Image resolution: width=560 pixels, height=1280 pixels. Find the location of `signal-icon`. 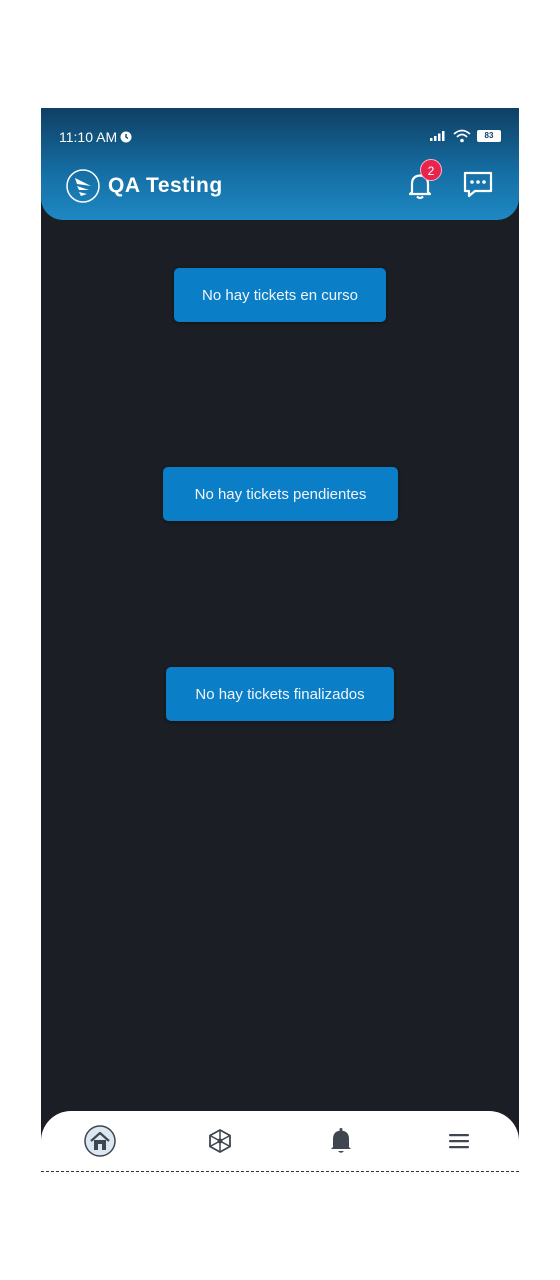

signal-icon is located at coordinates (437, 136).